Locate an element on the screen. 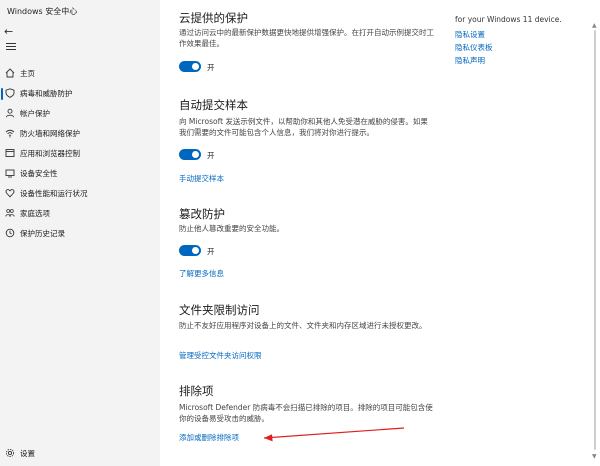 This screenshot has width=600, height=466. exclusions-title: 排除项 is located at coordinates (196, 391).